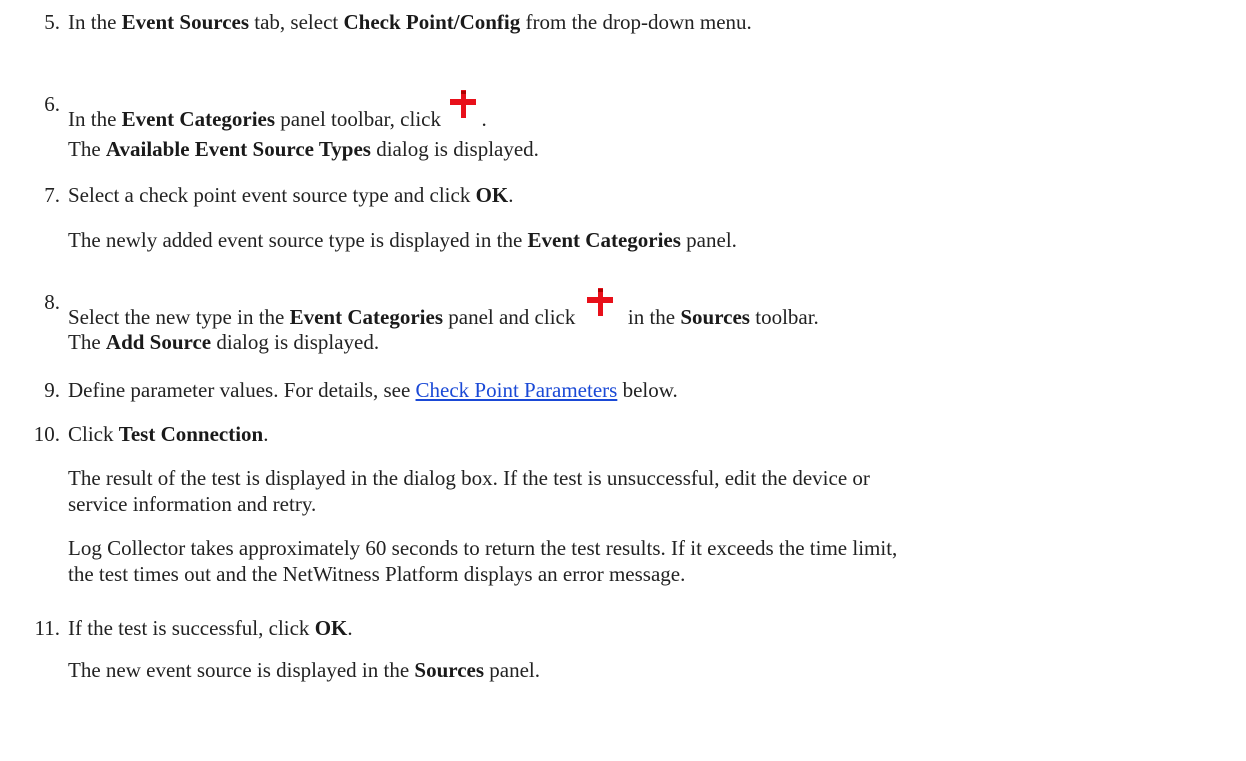 The width and height of the screenshot is (1246, 761). Describe the element at coordinates (651, 317) in the screenshot. I see `step-text: in the` at that location.